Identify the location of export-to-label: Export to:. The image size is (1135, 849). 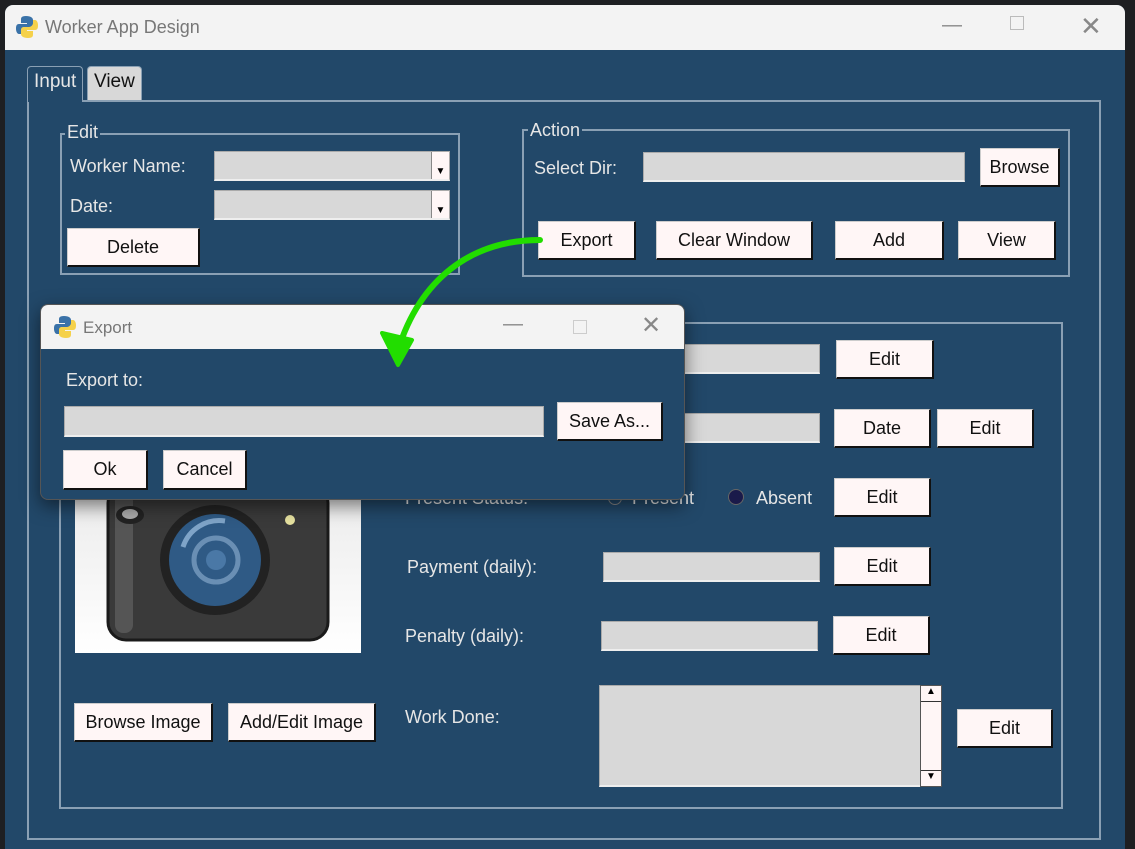
(105, 380).